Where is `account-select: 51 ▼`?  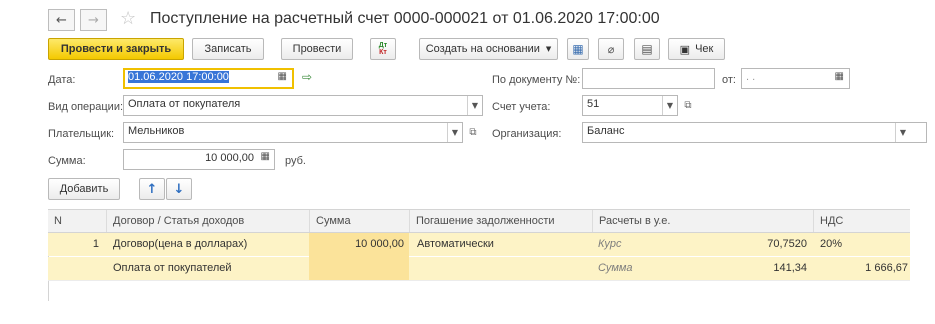
account-select: 51 ▼ is located at coordinates (630, 105).